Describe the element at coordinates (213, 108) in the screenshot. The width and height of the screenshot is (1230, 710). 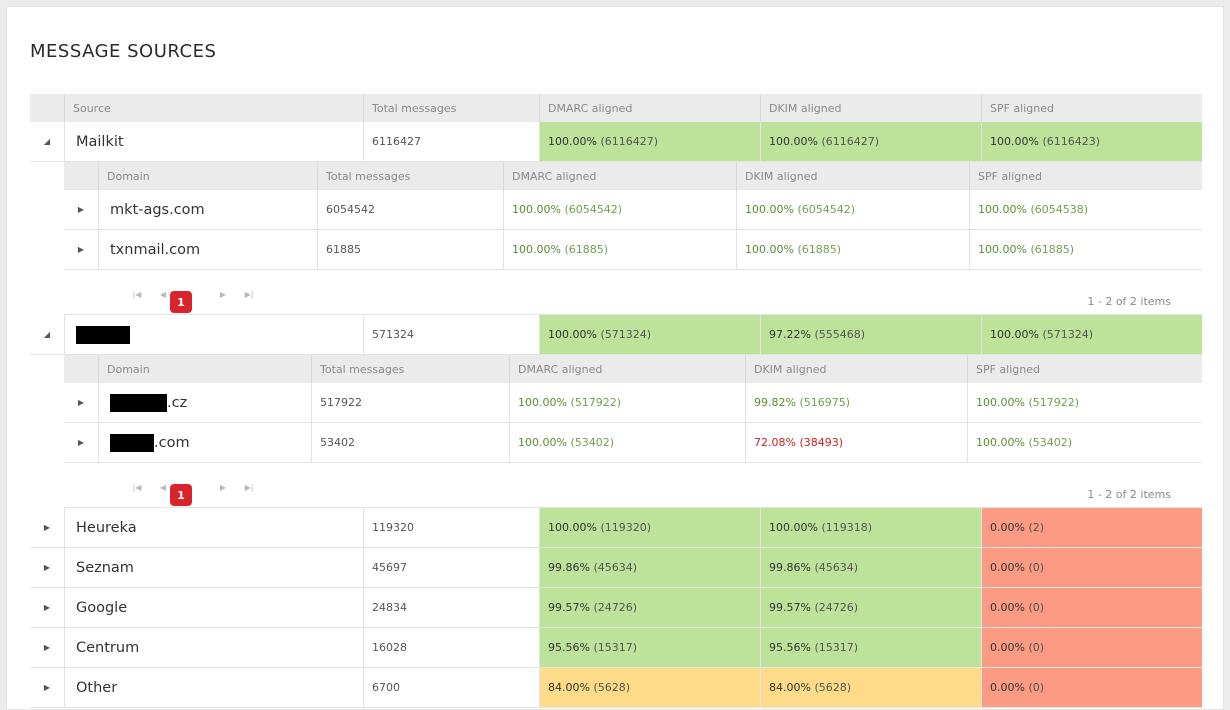
I see `header-source: Source` at that location.